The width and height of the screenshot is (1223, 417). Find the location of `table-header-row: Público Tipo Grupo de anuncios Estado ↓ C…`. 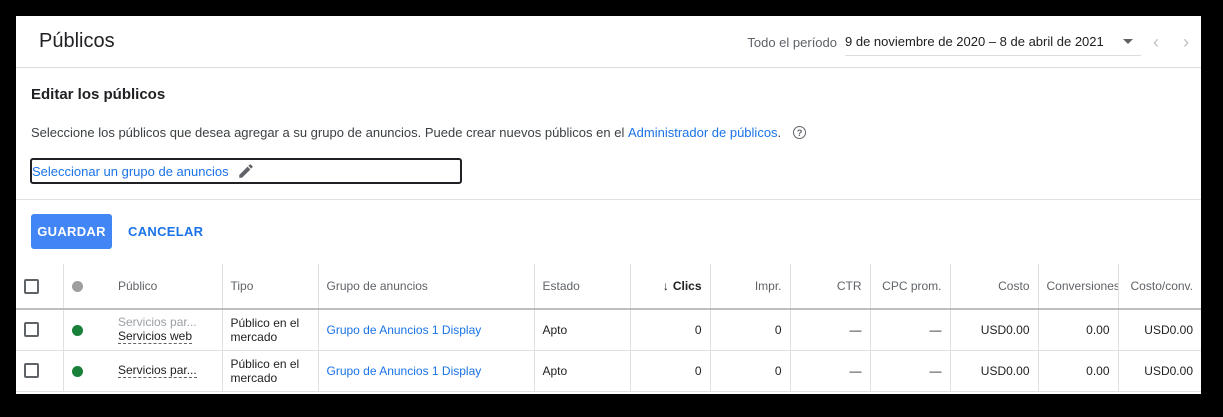

table-header-row: Público Tipo Grupo de anuncios Estado ↓ C… is located at coordinates (608, 287).